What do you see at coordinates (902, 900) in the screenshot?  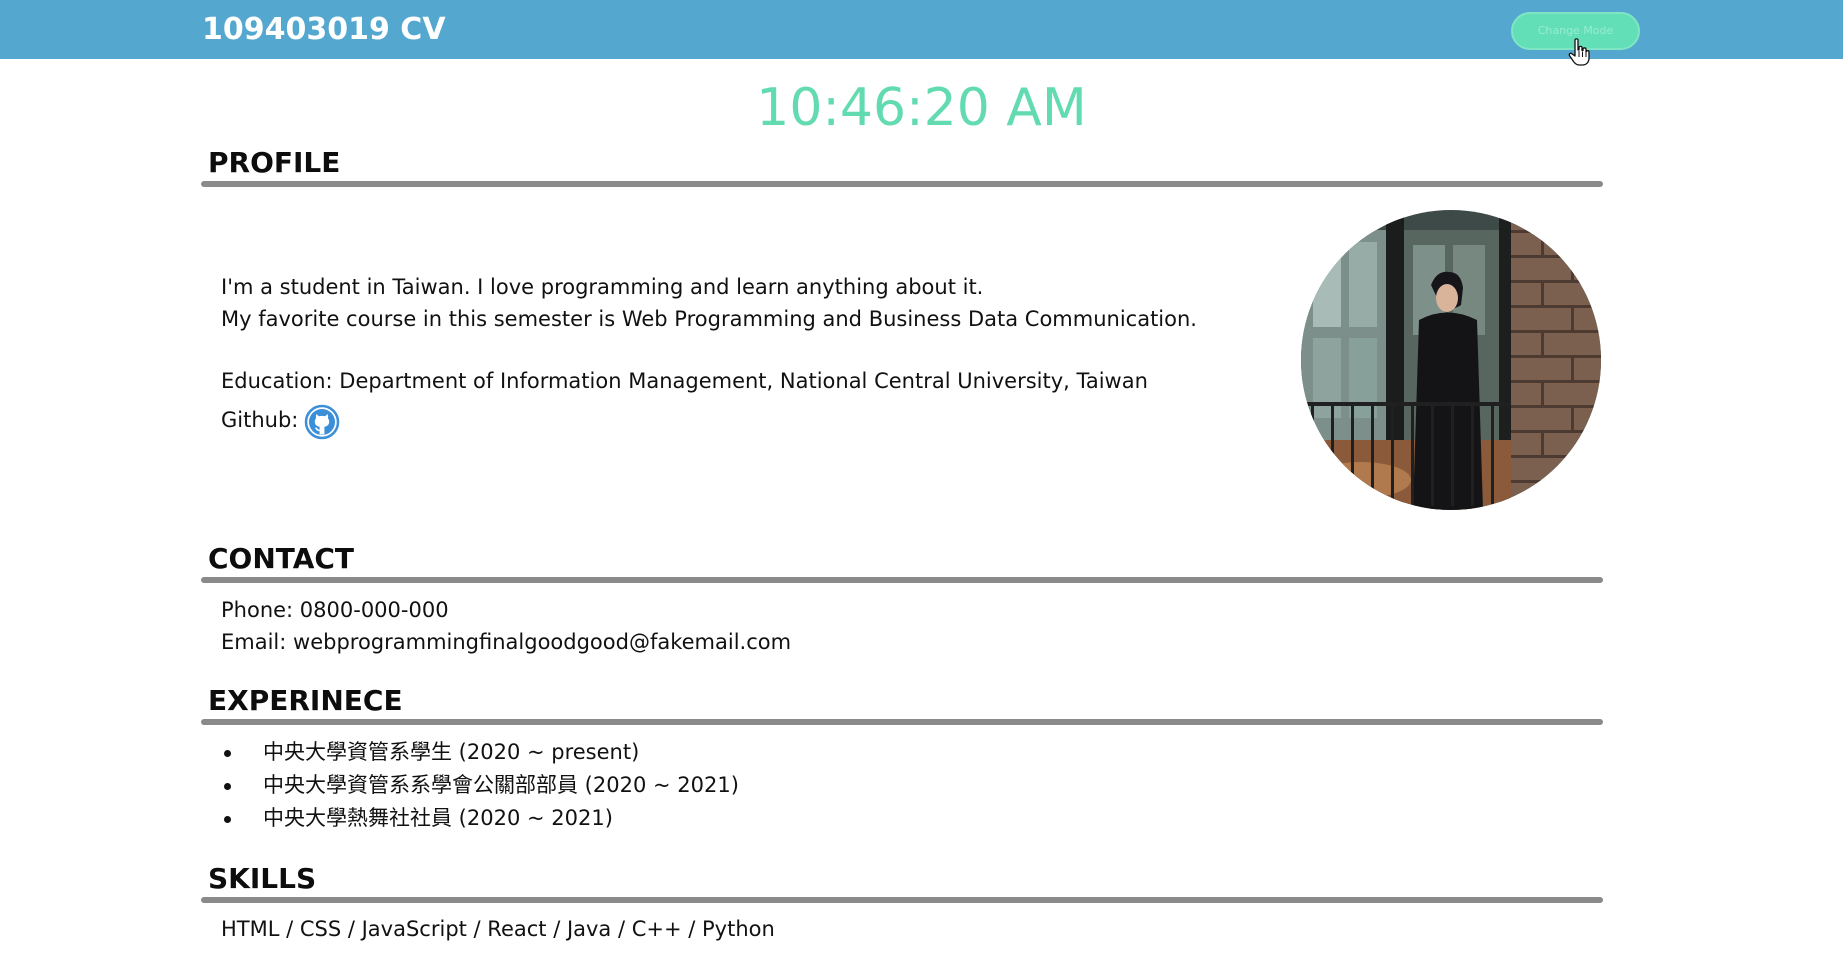 I see `skills-divider` at bounding box center [902, 900].